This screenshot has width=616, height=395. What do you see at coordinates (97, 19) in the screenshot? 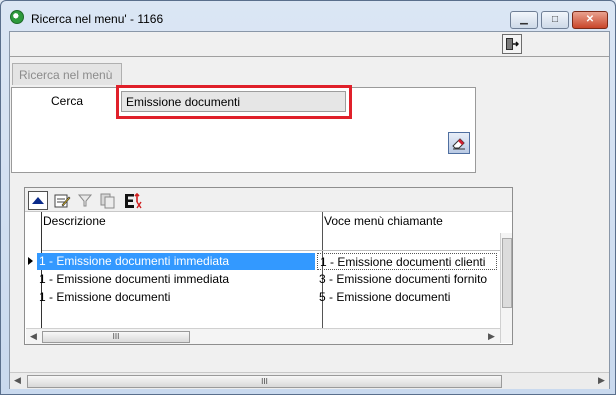
I see `window-title: Ricerca nel menu' - 1166` at bounding box center [97, 19].